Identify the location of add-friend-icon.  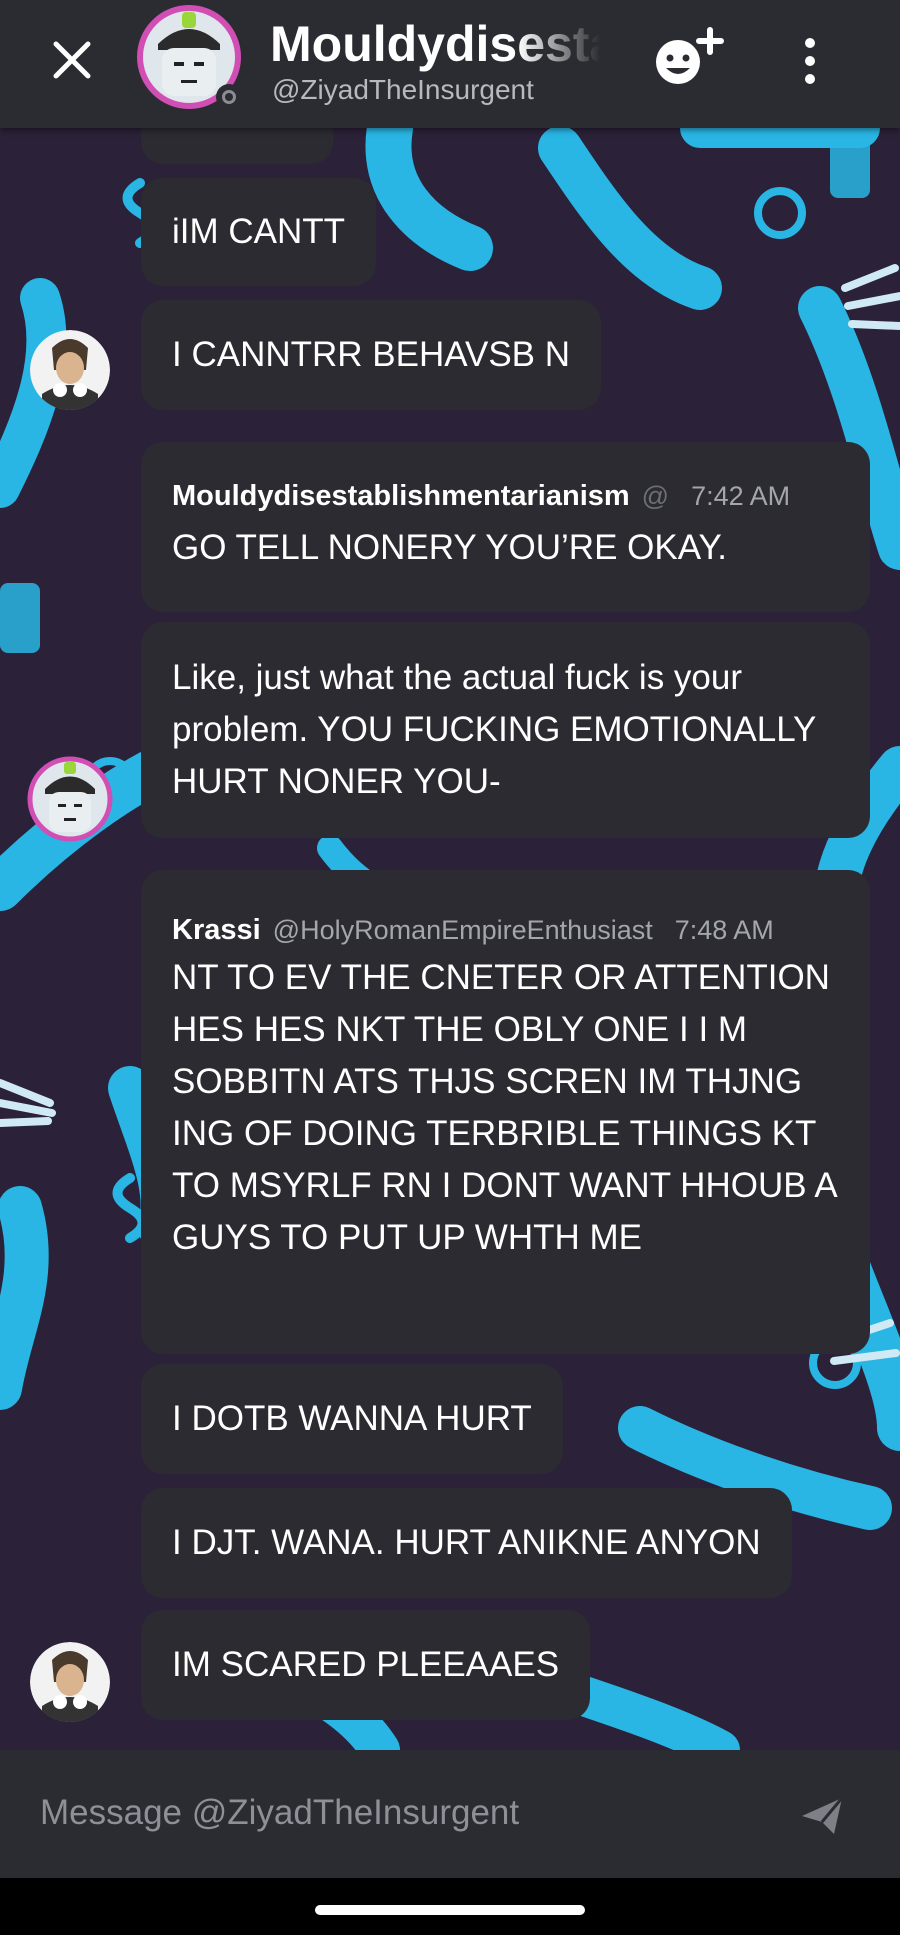
(690, 55).